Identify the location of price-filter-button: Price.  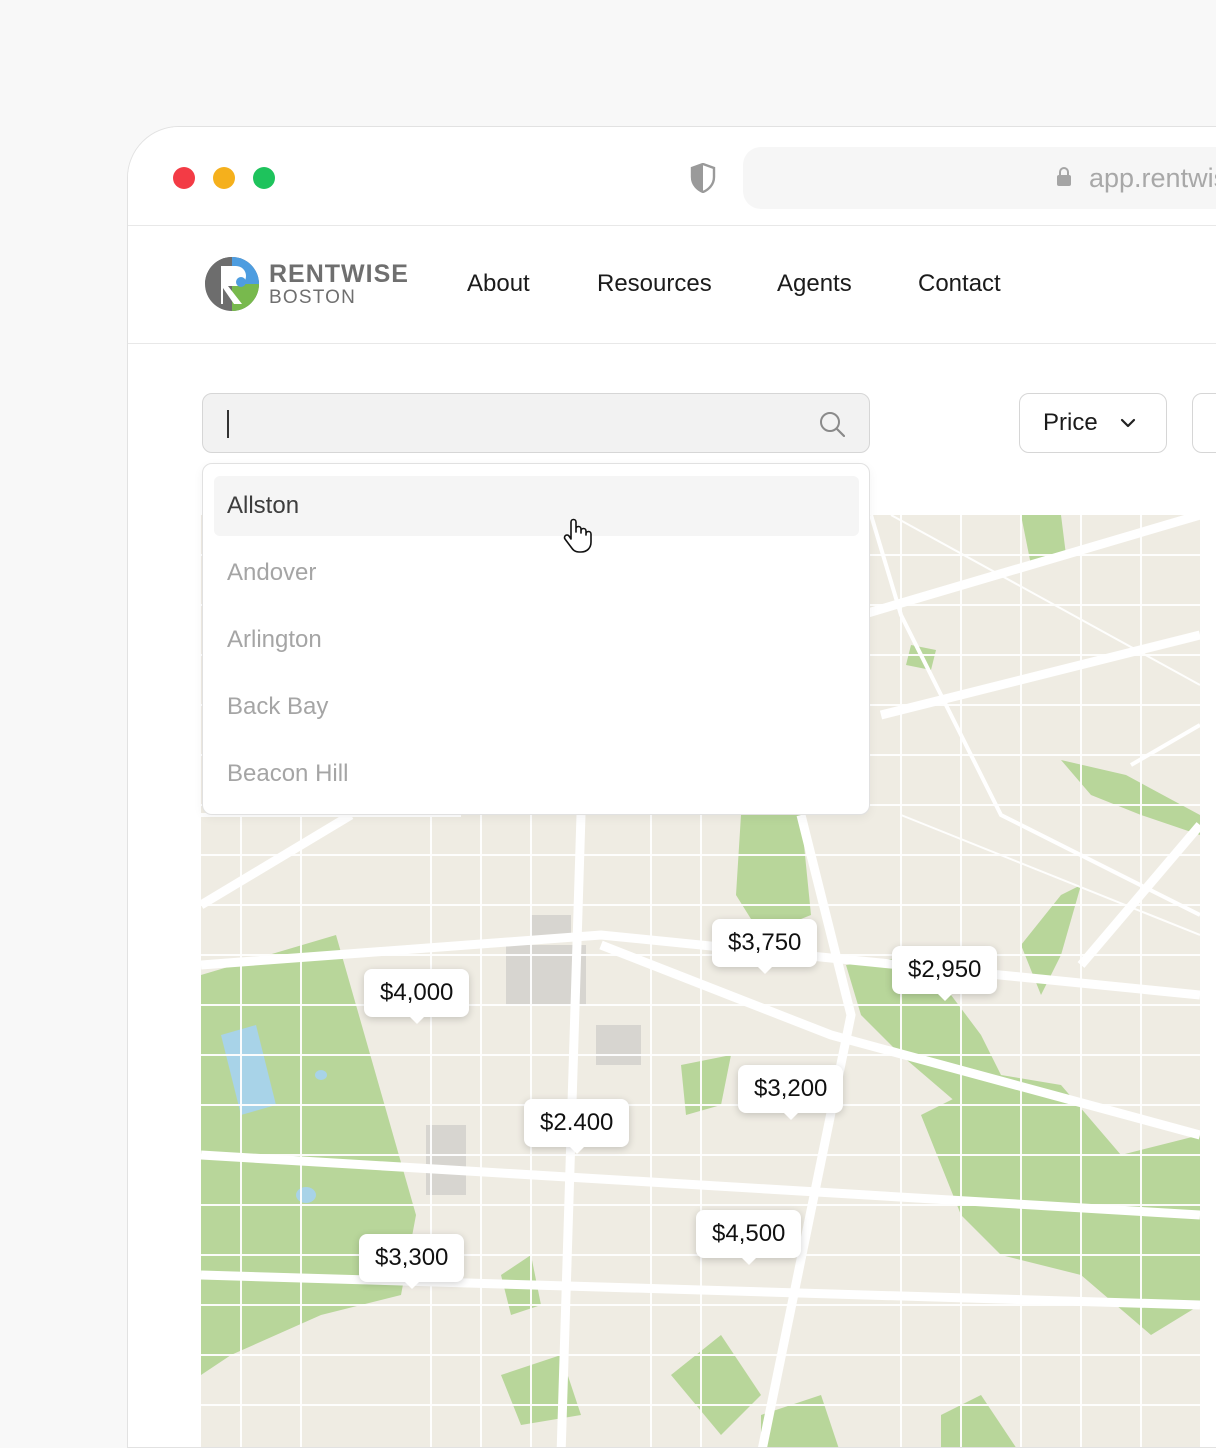
(1093, 423).